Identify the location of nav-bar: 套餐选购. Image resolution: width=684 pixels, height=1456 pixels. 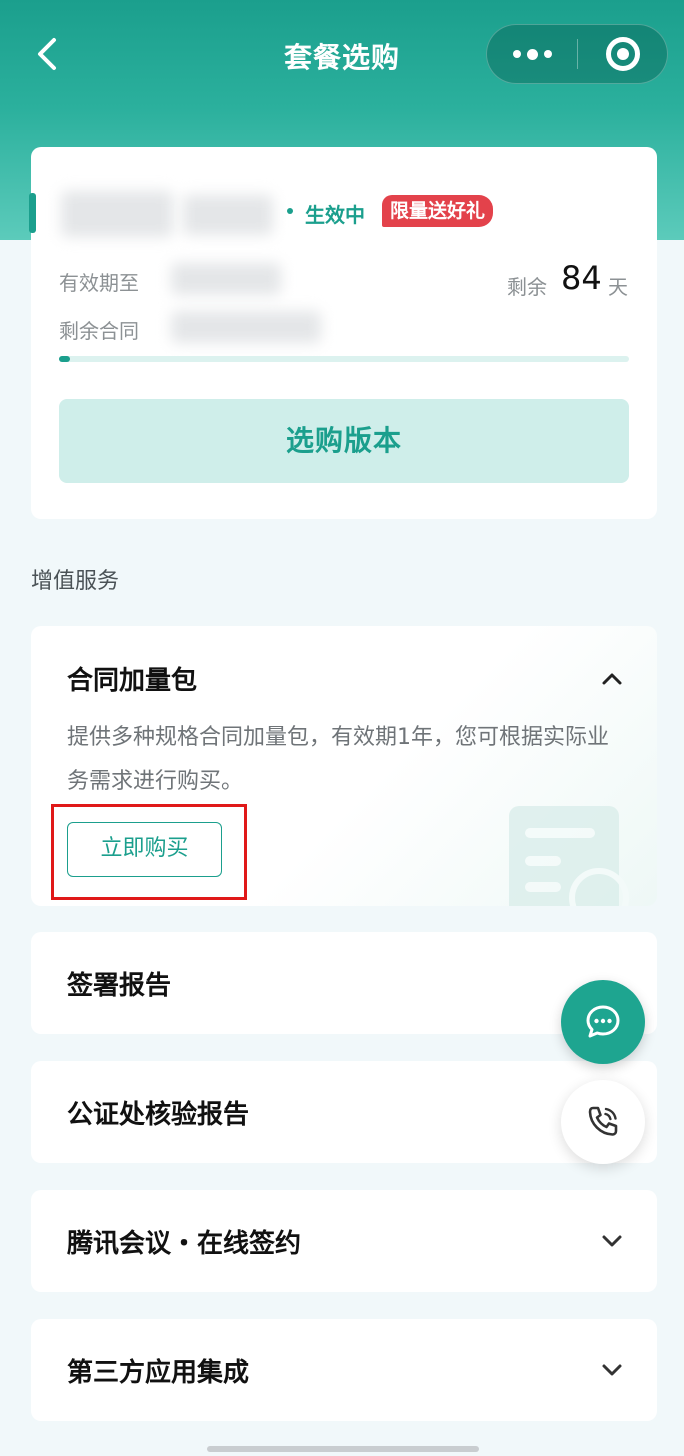
(342, 54).